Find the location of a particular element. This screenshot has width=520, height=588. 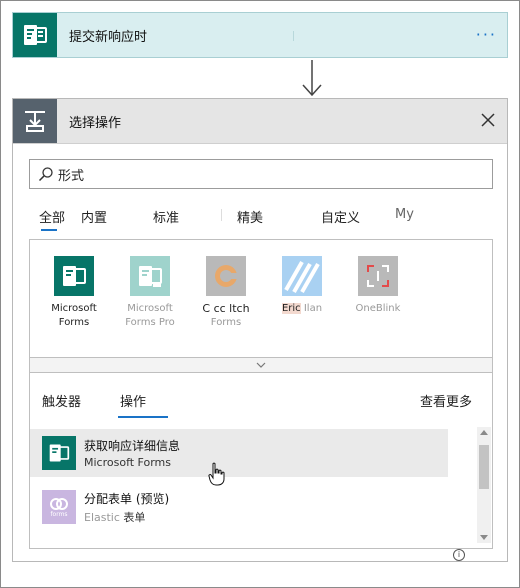

subtab-triggers: 触发器 is located at coordinates (61, 400).